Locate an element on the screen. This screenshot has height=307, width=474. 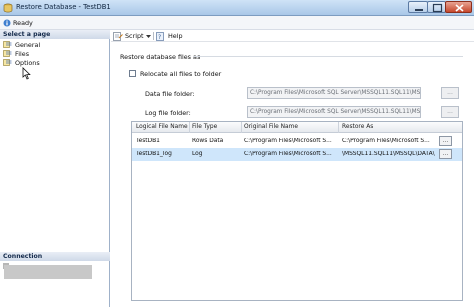
column-header: Restore As is located at coordinates (357, 127).